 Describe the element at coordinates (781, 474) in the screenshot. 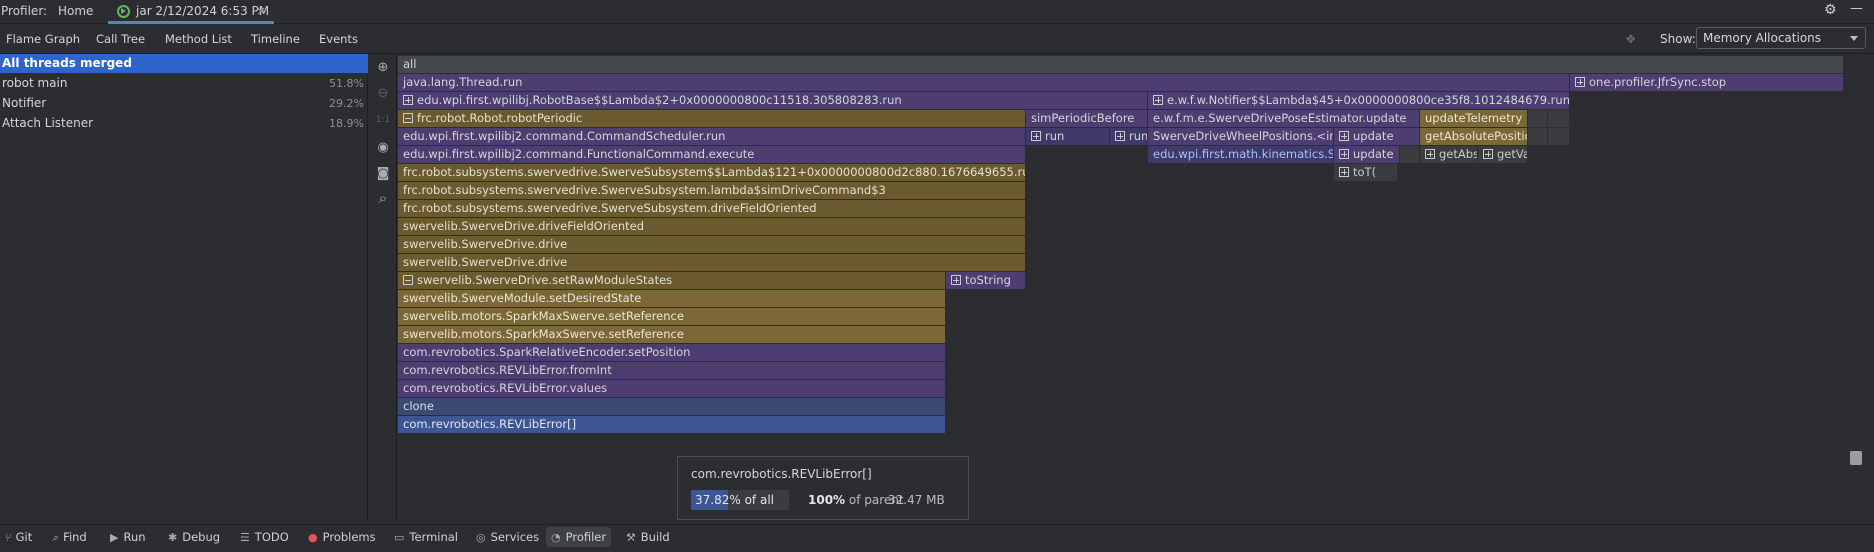

I see `tooltip-title: com.revrobotics.REVLibError[]` at that location.